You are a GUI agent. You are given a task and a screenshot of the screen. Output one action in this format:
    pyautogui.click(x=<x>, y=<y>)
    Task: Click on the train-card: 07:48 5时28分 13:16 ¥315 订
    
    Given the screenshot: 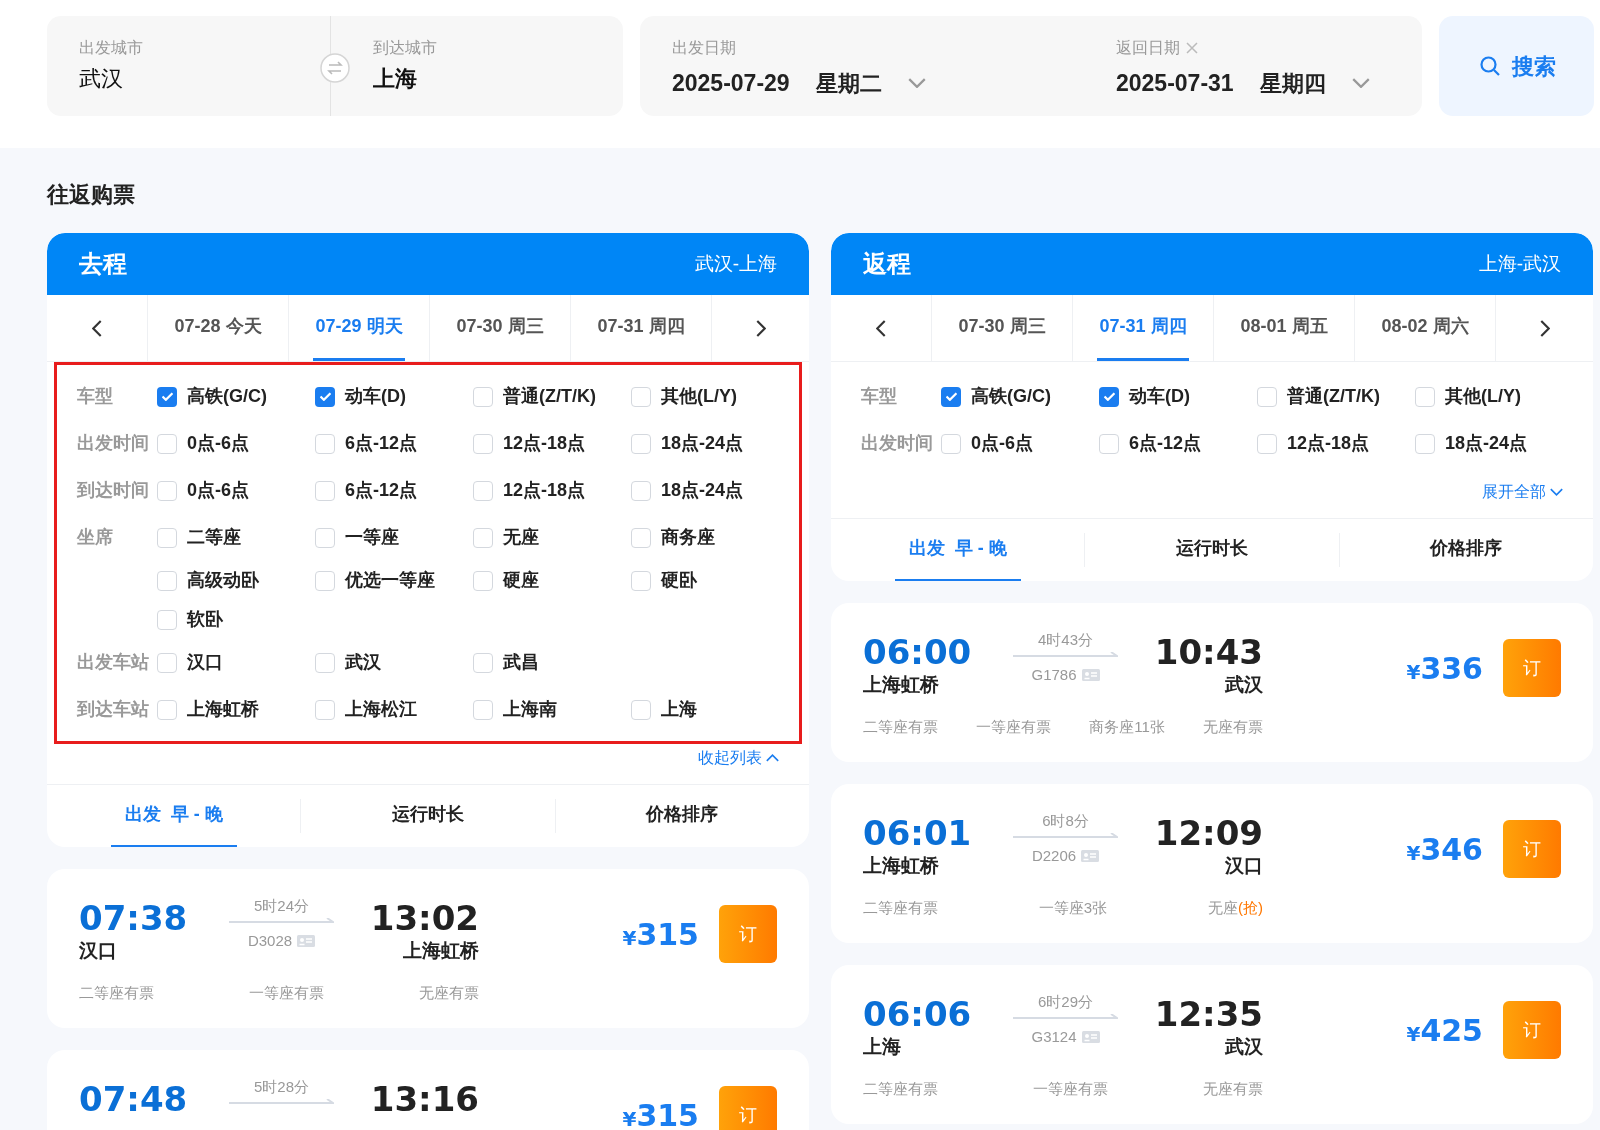 What is the action you would take?
    pyautogui.click(x=428, y=1090)
    